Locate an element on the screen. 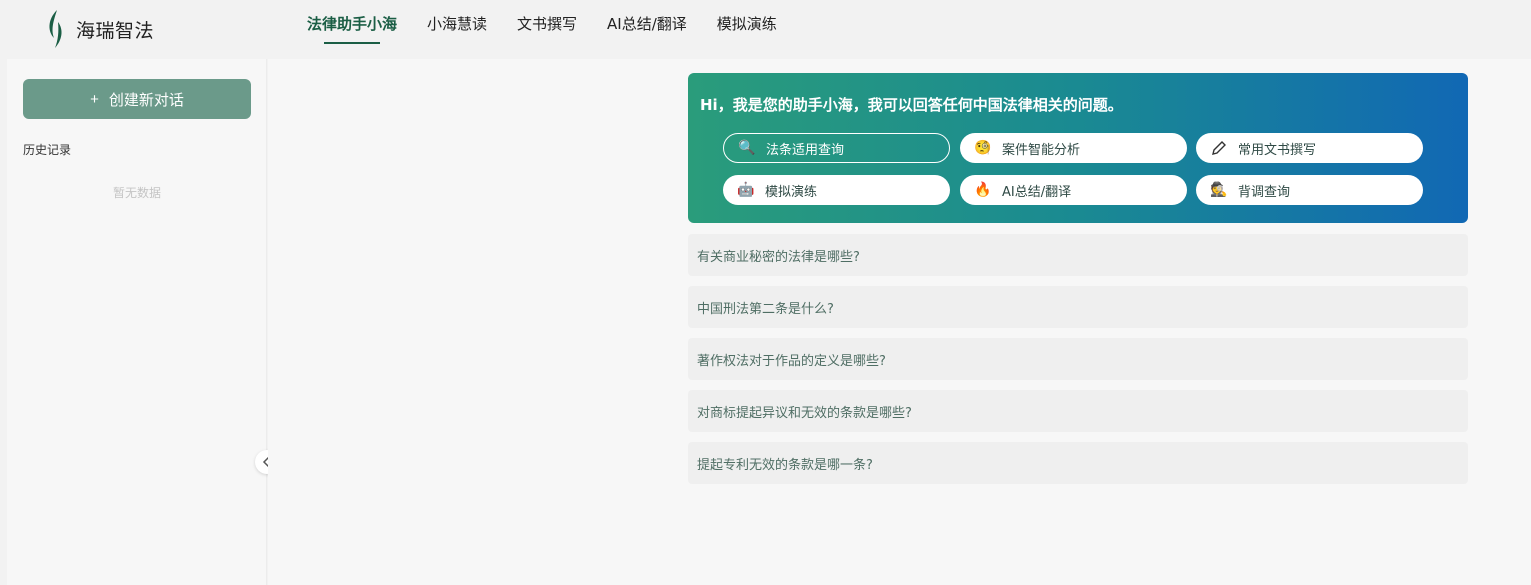 Image resolution: width=1531 pixels, height=585 pixels. detective-icon: 🕵 is located at coordinates (1219, 190).